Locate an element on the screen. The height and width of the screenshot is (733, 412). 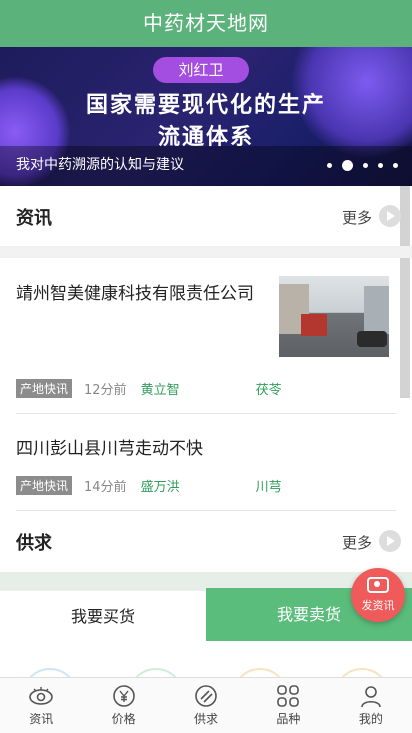
tab-supply: 供求 is located at coordinates (206, 705).